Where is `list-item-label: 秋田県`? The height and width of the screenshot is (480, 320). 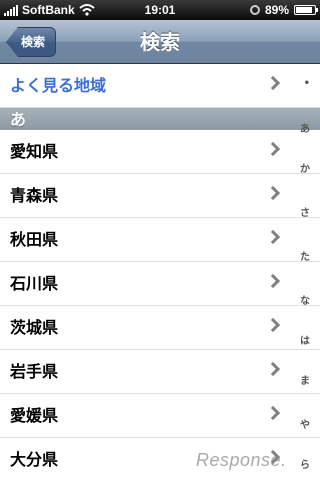 list-item-label: 秋田県 is located at coordinates (34, 239).